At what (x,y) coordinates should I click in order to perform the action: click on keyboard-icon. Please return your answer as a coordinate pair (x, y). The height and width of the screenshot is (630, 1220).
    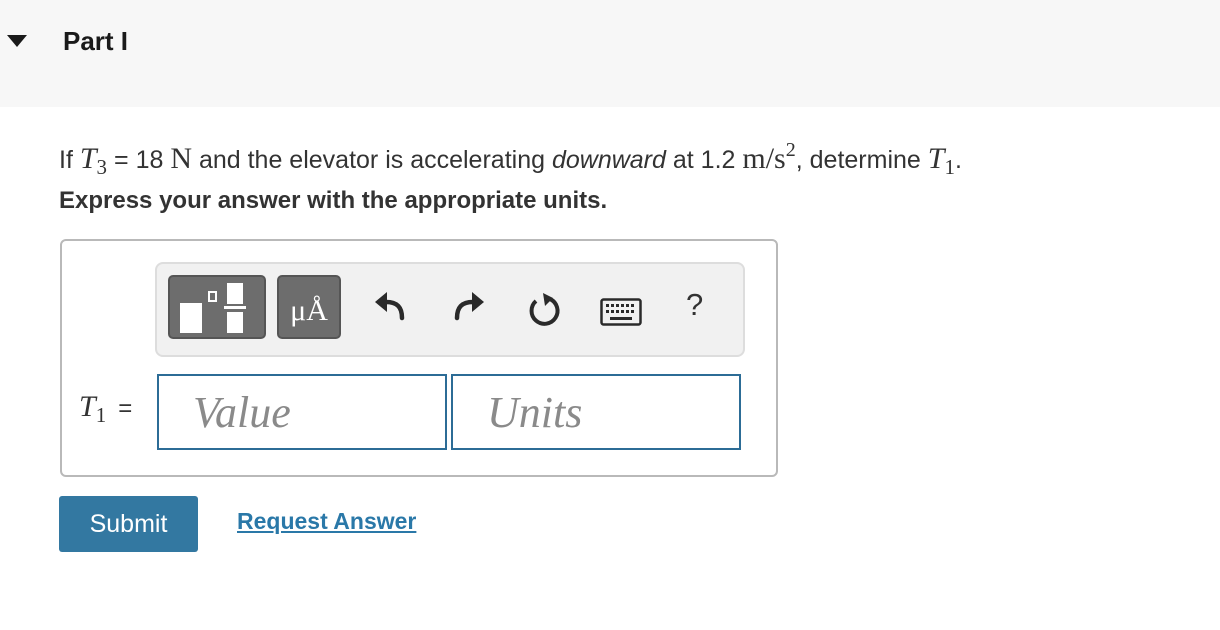
    Looking at the image, I should click on (621, 312).